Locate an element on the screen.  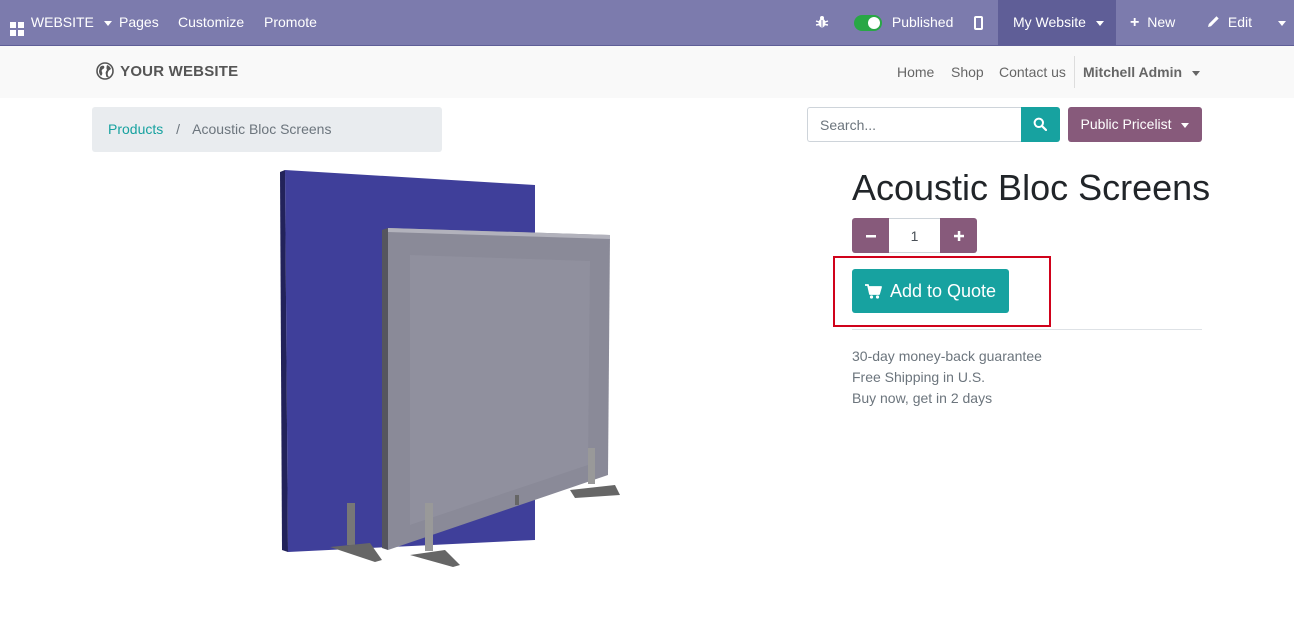
mobile-icon is located at coordinates (978, 23).